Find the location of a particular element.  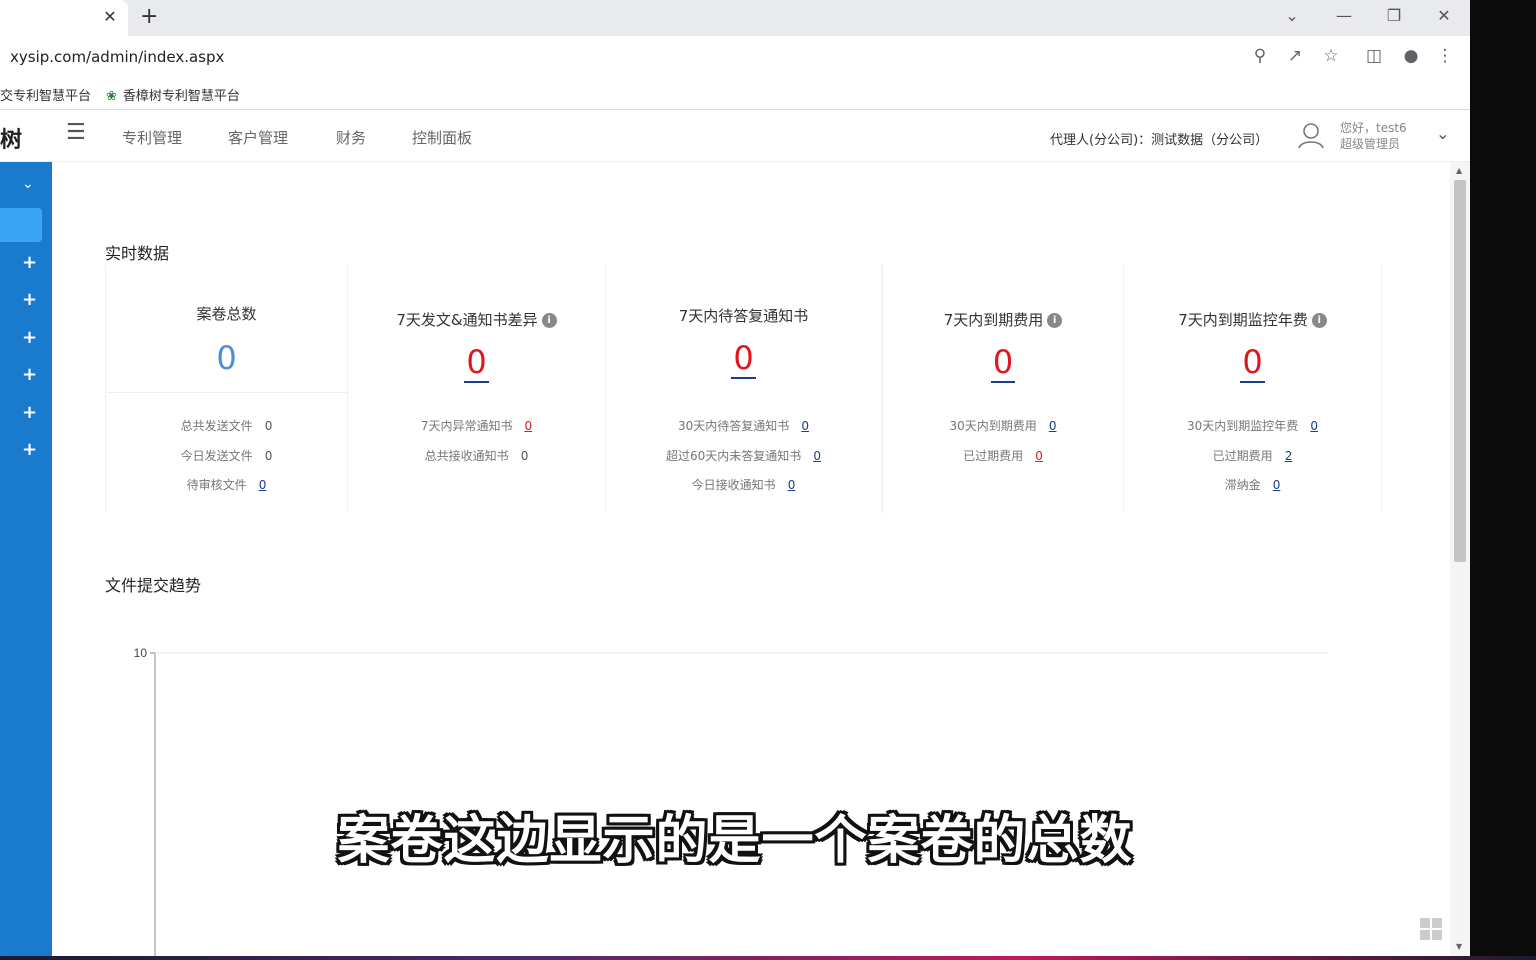

tree-icon: ❀ is located at coordinates (111, 96).